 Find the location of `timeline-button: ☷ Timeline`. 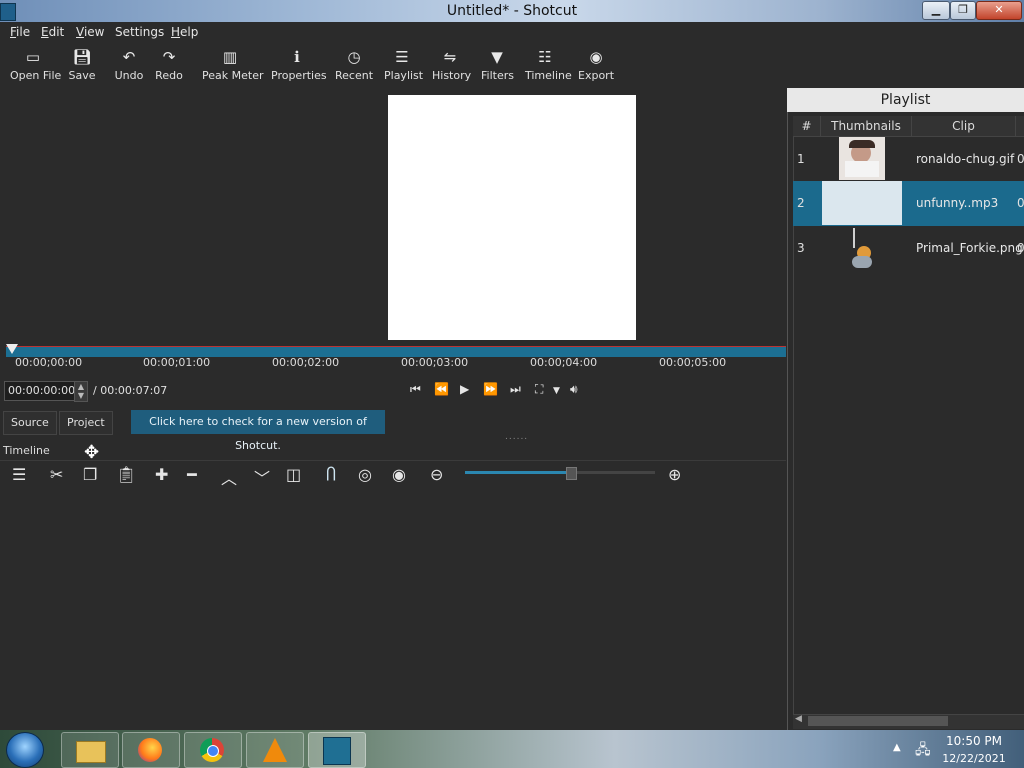

timeline-button: ☷ Timeline is located at coordinates (548, 64).